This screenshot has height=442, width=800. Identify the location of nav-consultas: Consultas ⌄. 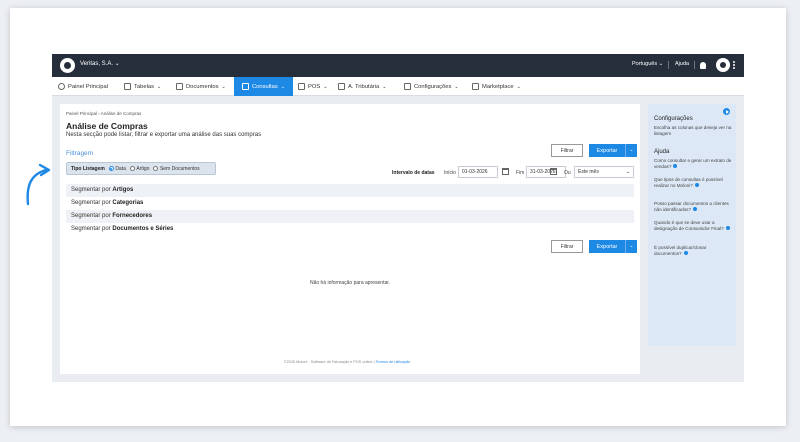
(263, 86).